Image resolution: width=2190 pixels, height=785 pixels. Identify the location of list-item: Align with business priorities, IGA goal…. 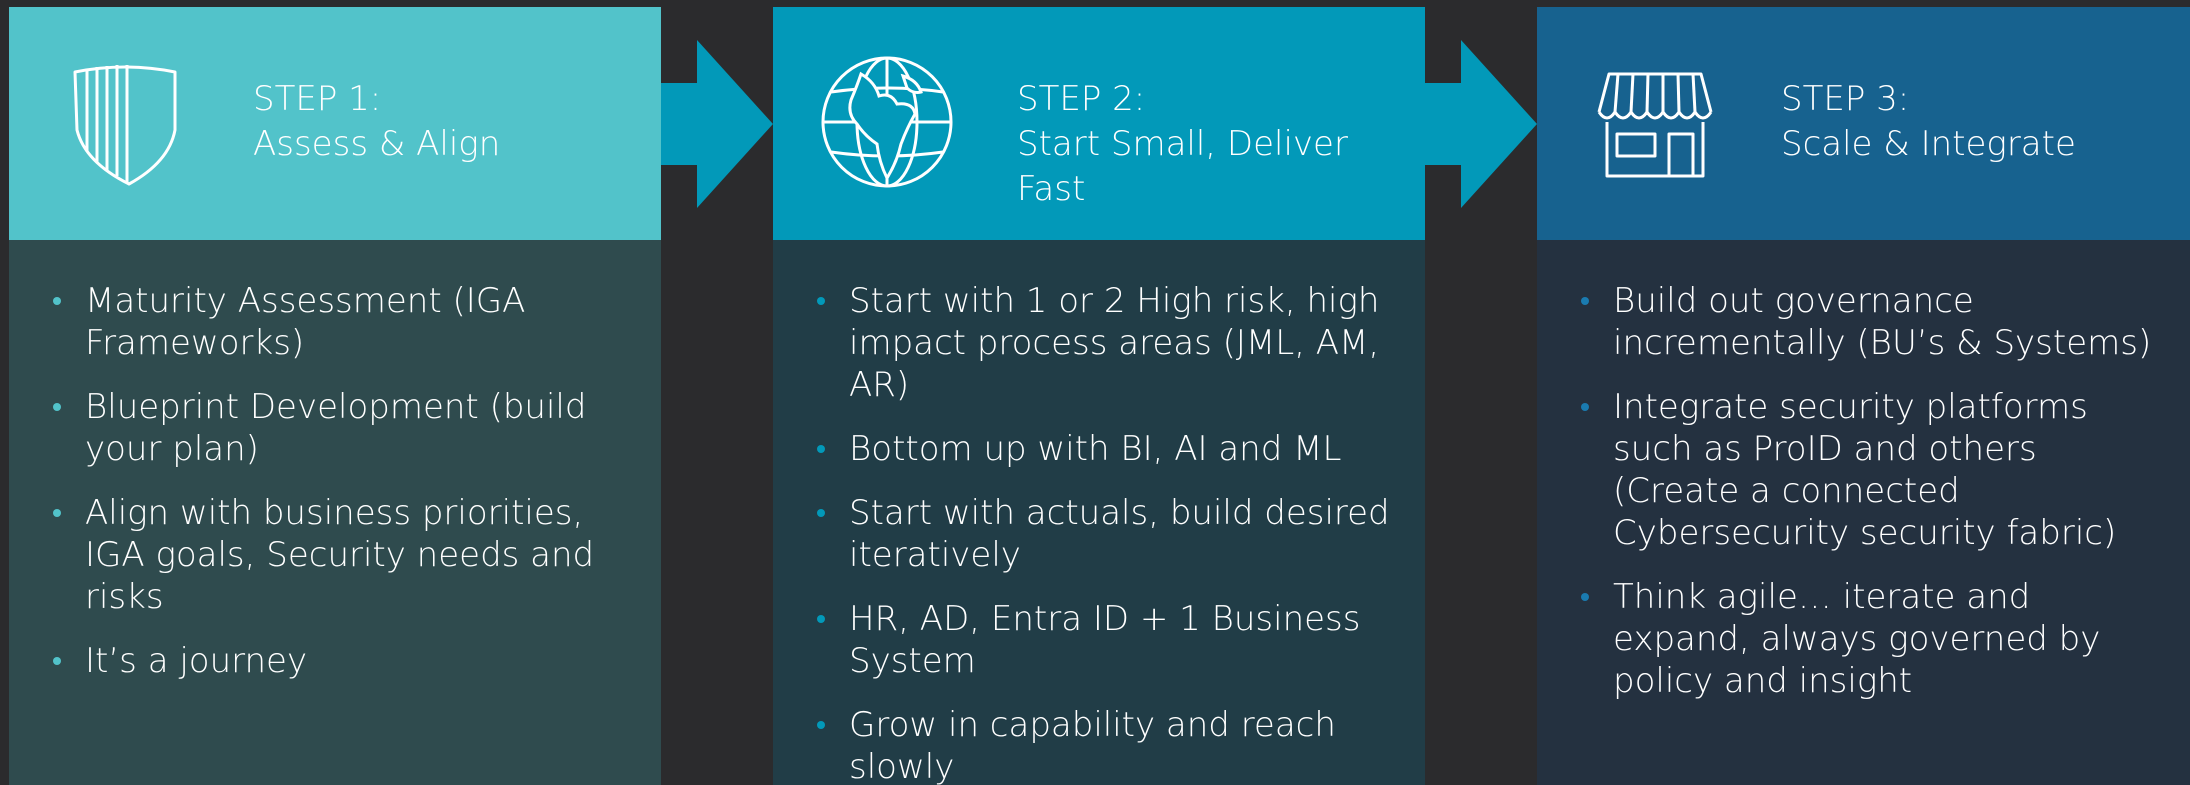
(345, 555).